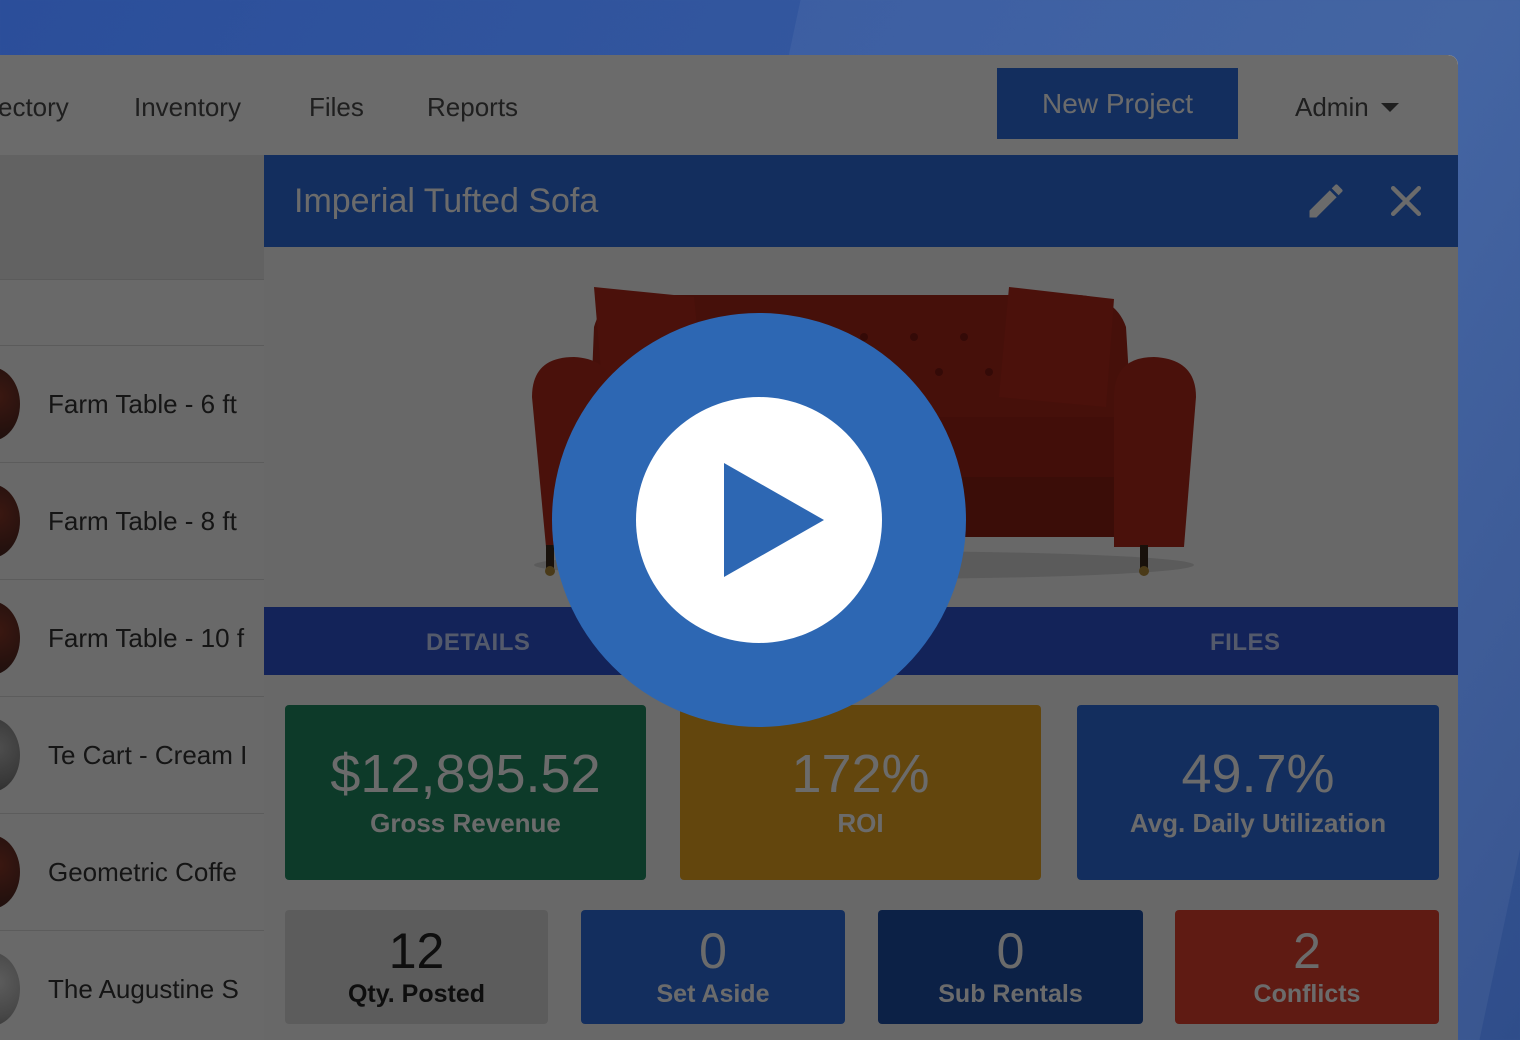  I want to click on conflicts-card: 2 Conflicts, so click(1307, 967).